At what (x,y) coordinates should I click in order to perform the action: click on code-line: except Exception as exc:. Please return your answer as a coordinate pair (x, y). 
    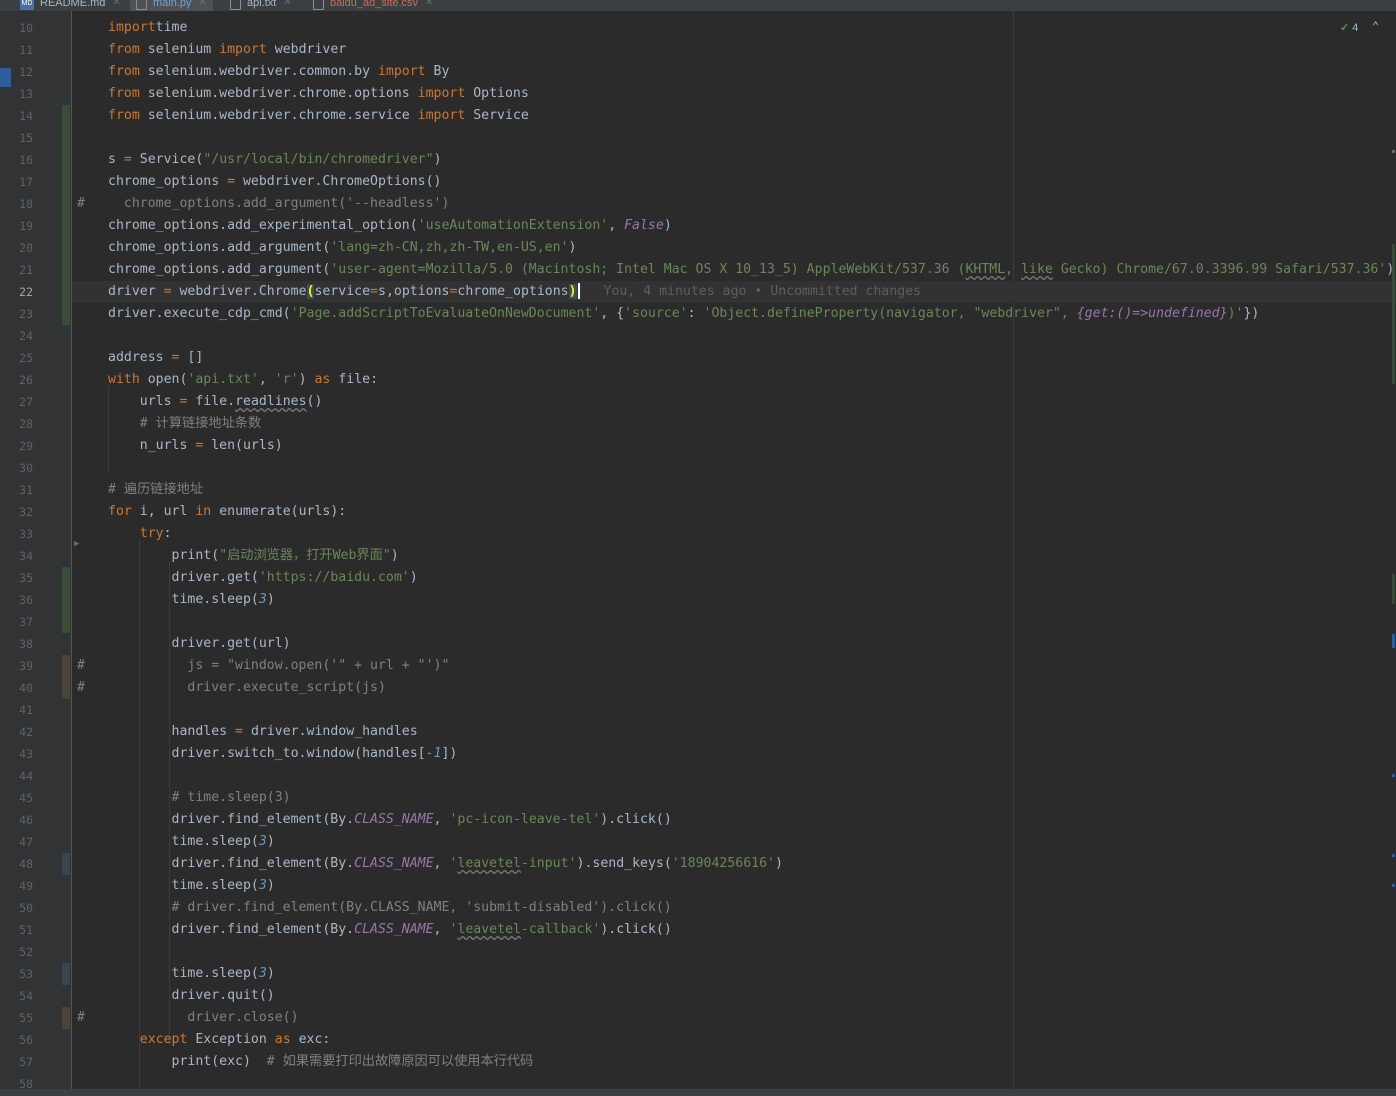
    Looking at the image, I should click on (734, 1040).